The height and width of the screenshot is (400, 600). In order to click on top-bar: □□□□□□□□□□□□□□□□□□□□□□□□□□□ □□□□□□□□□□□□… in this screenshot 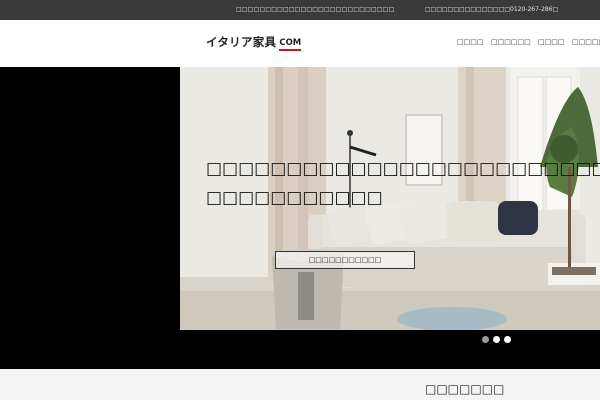, I will do `click(300, 10)`.